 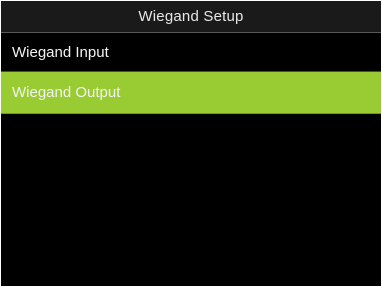 I want to click on page-title: Wiegand Setup, so click(x=191, y=16).